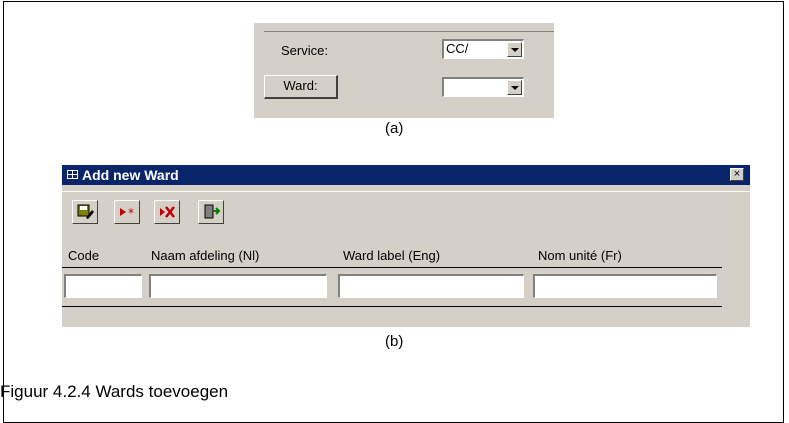 The image size is (789, 423). I want to click on form-icon, so click(72, 174).